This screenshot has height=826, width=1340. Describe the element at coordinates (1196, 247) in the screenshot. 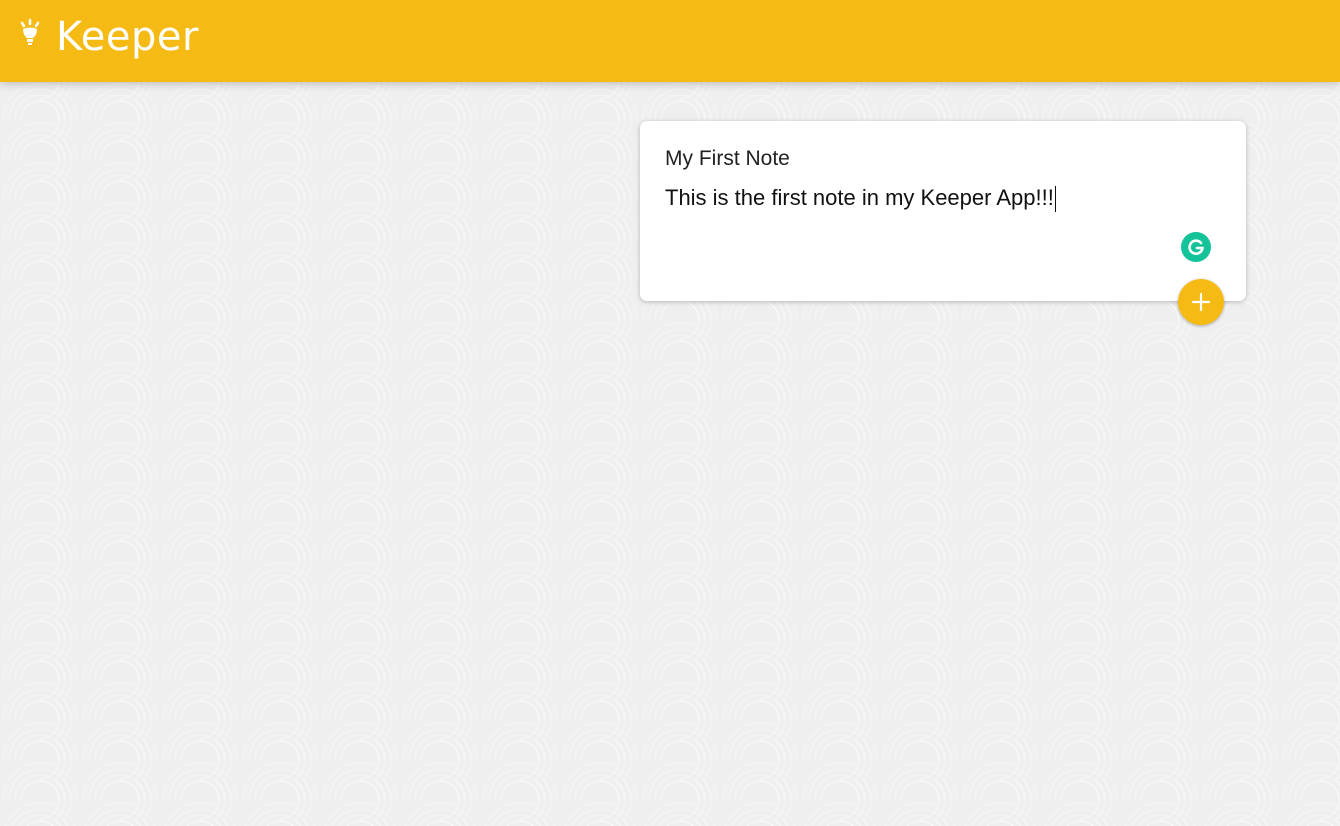

I see `grammarly-icon` at that location.